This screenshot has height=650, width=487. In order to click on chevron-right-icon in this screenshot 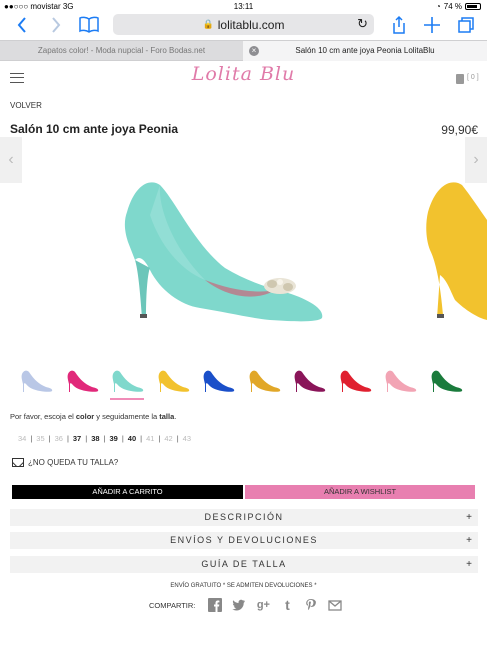, I will do `click(56, 25)`.